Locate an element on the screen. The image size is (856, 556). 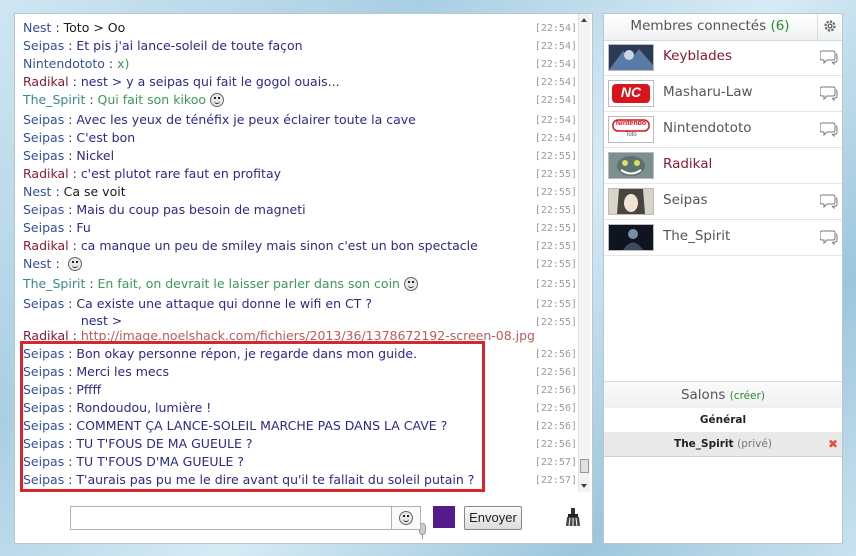
salon-private: The_Spirit (privé) ✖ is located at coordinates (723, 444).